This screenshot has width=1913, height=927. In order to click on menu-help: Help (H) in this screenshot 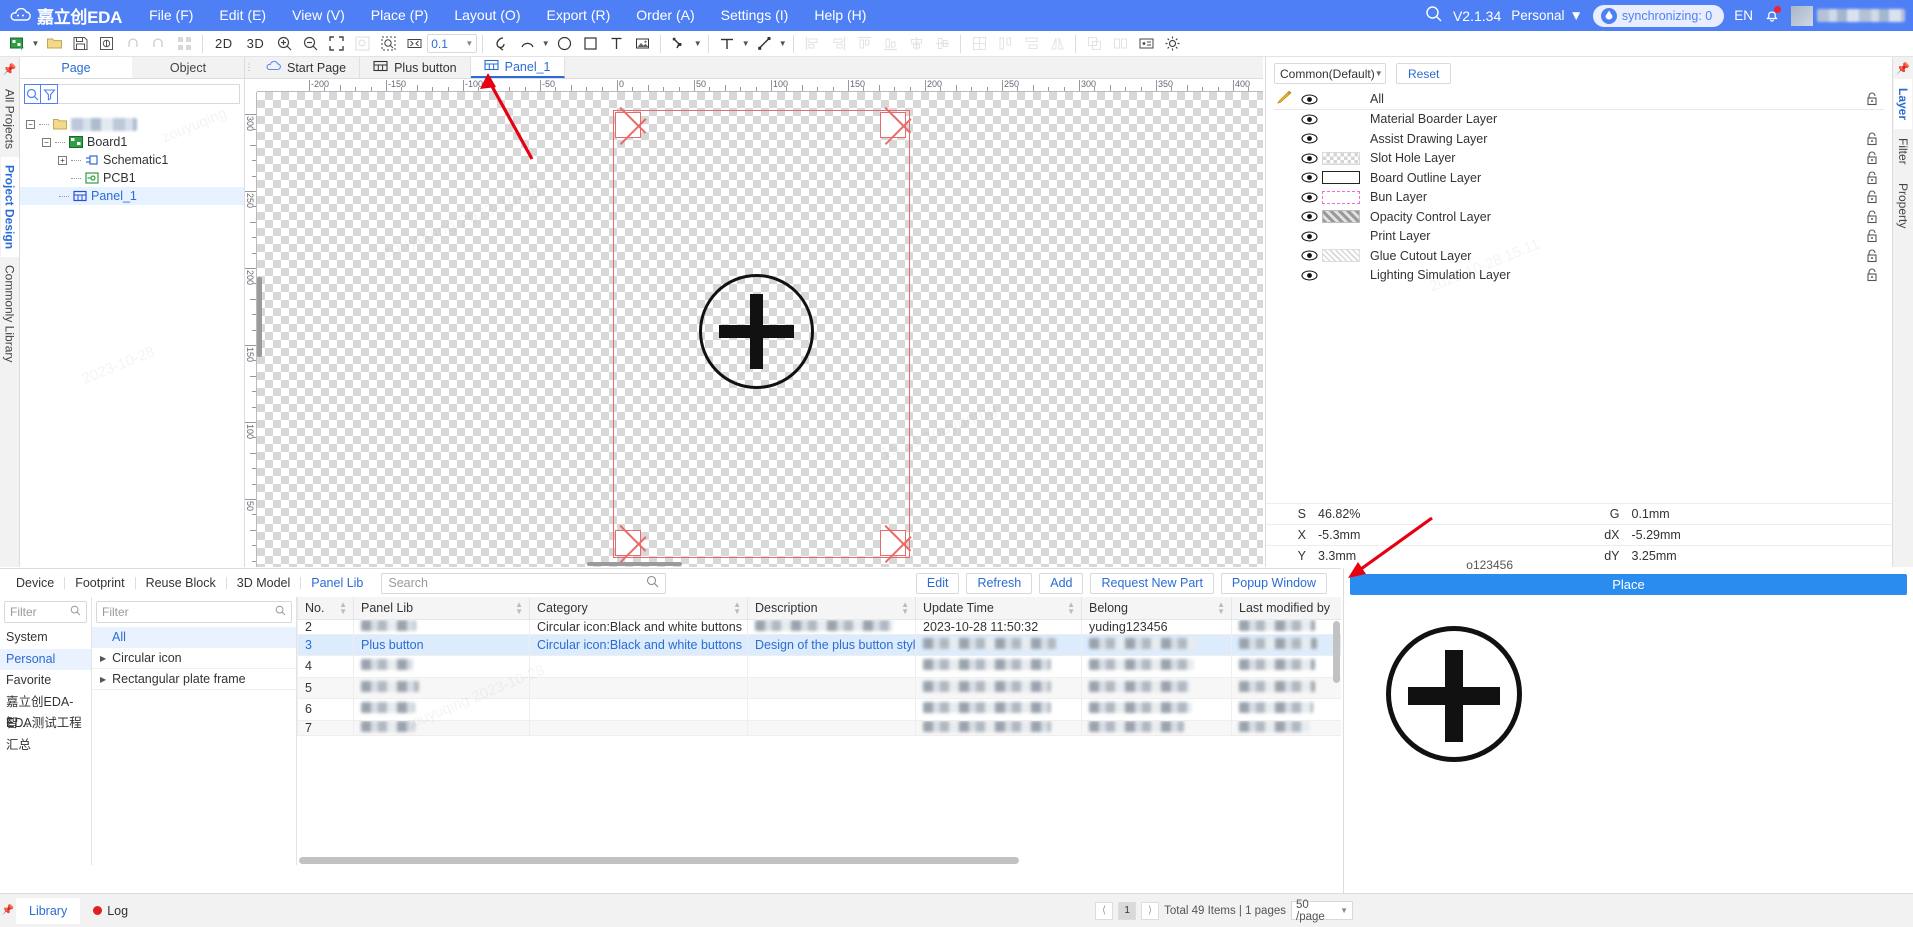, I will do `click(840, 15)`.